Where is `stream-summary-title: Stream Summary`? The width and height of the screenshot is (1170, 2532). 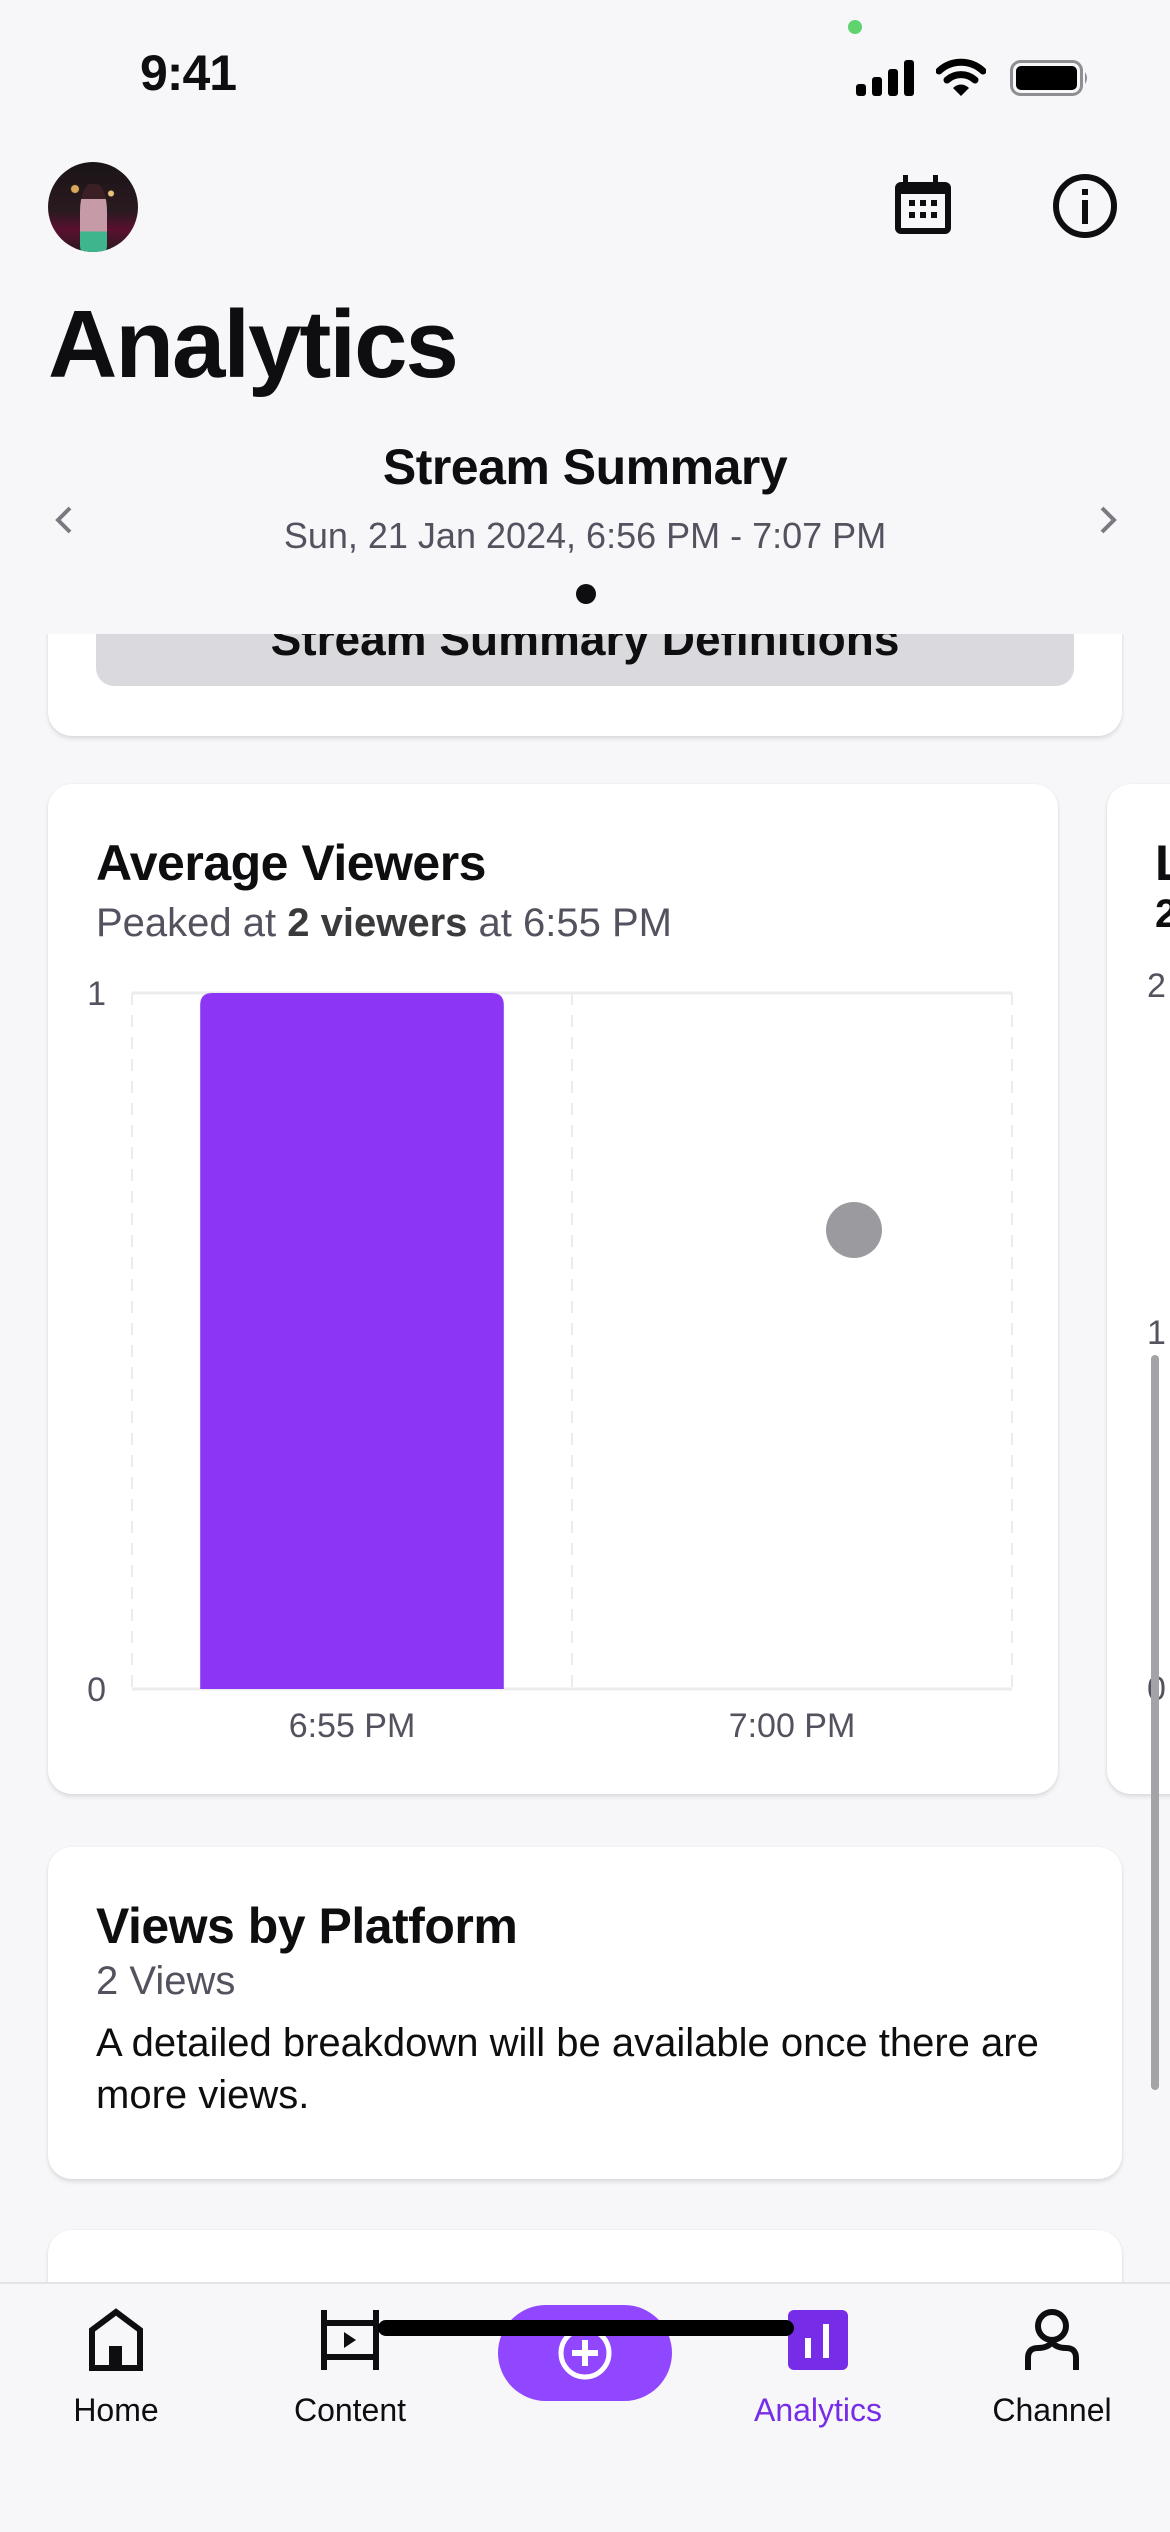 stream-summary-title: Stream Summary is located at coordinates (585, 467).